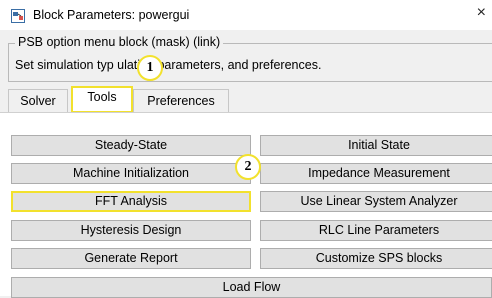 Image resolution: width=492 pixels, height=298 pixels. Describe the element at coordinates (131, 258) in the screenshot. I see `generate-report-button: Generate Report` at that location.